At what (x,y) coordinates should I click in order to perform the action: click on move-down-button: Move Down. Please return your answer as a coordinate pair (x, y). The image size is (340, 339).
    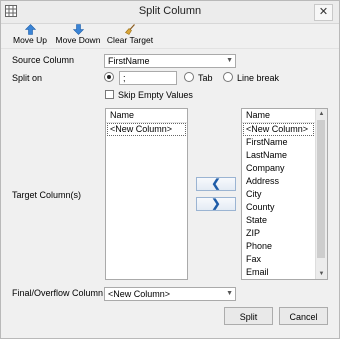
    Looking at the image, I should click on (78, 34).